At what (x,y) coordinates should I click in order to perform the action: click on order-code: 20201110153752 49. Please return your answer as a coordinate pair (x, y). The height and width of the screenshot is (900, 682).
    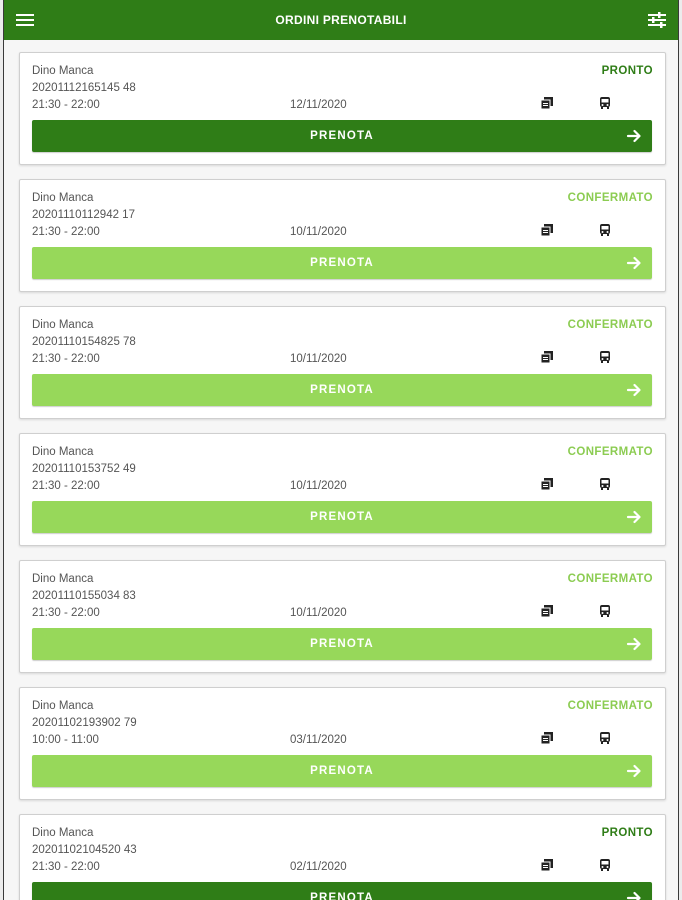
    Looking at the image, I should click on (84, 469).